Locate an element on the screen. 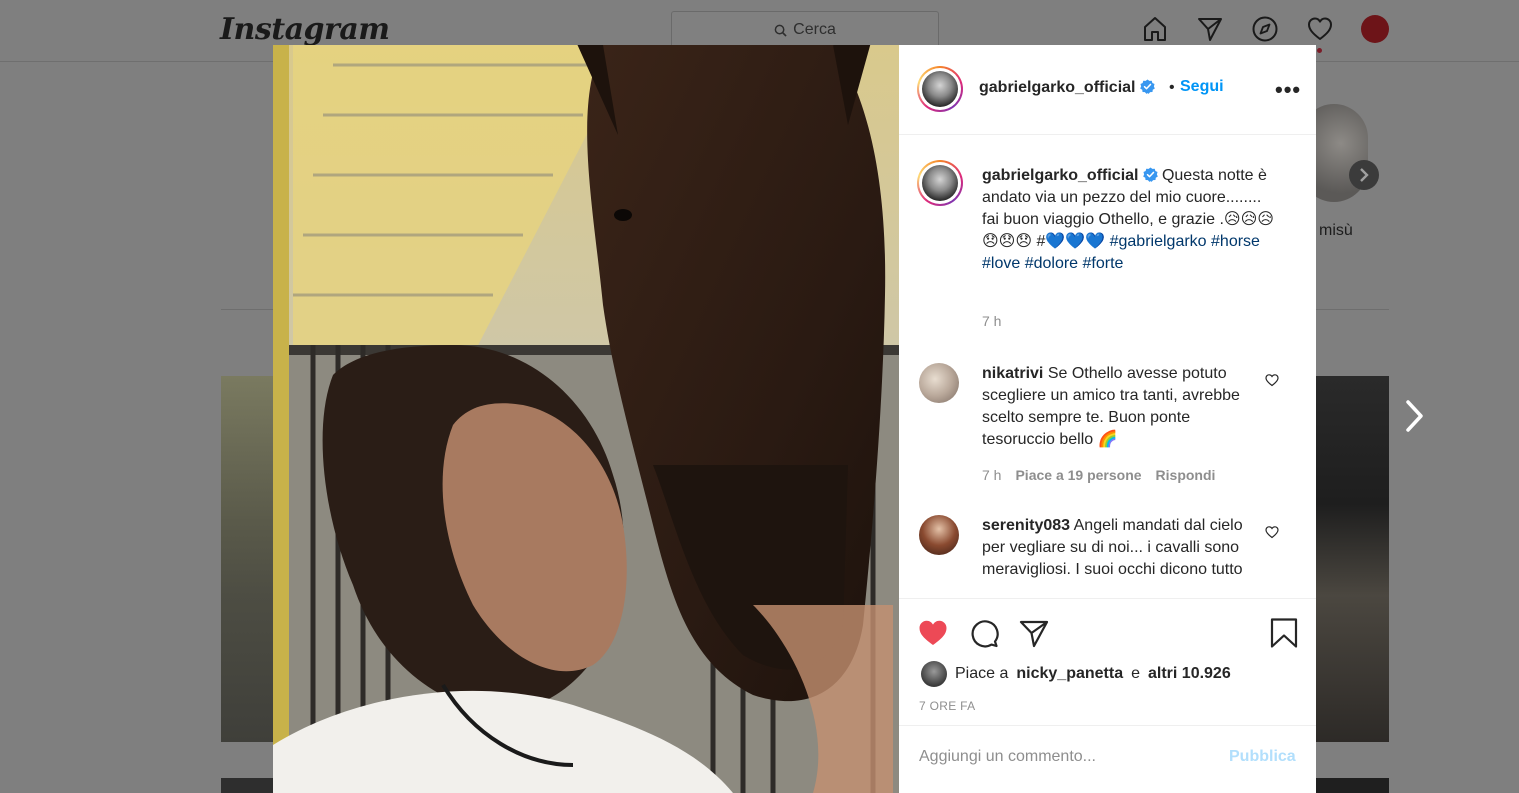 The height and width of the screenshot is (793, 1519). comment-meta: 7 h Piace a 19 persone Rispondi is located at coordinates (1098, 475).